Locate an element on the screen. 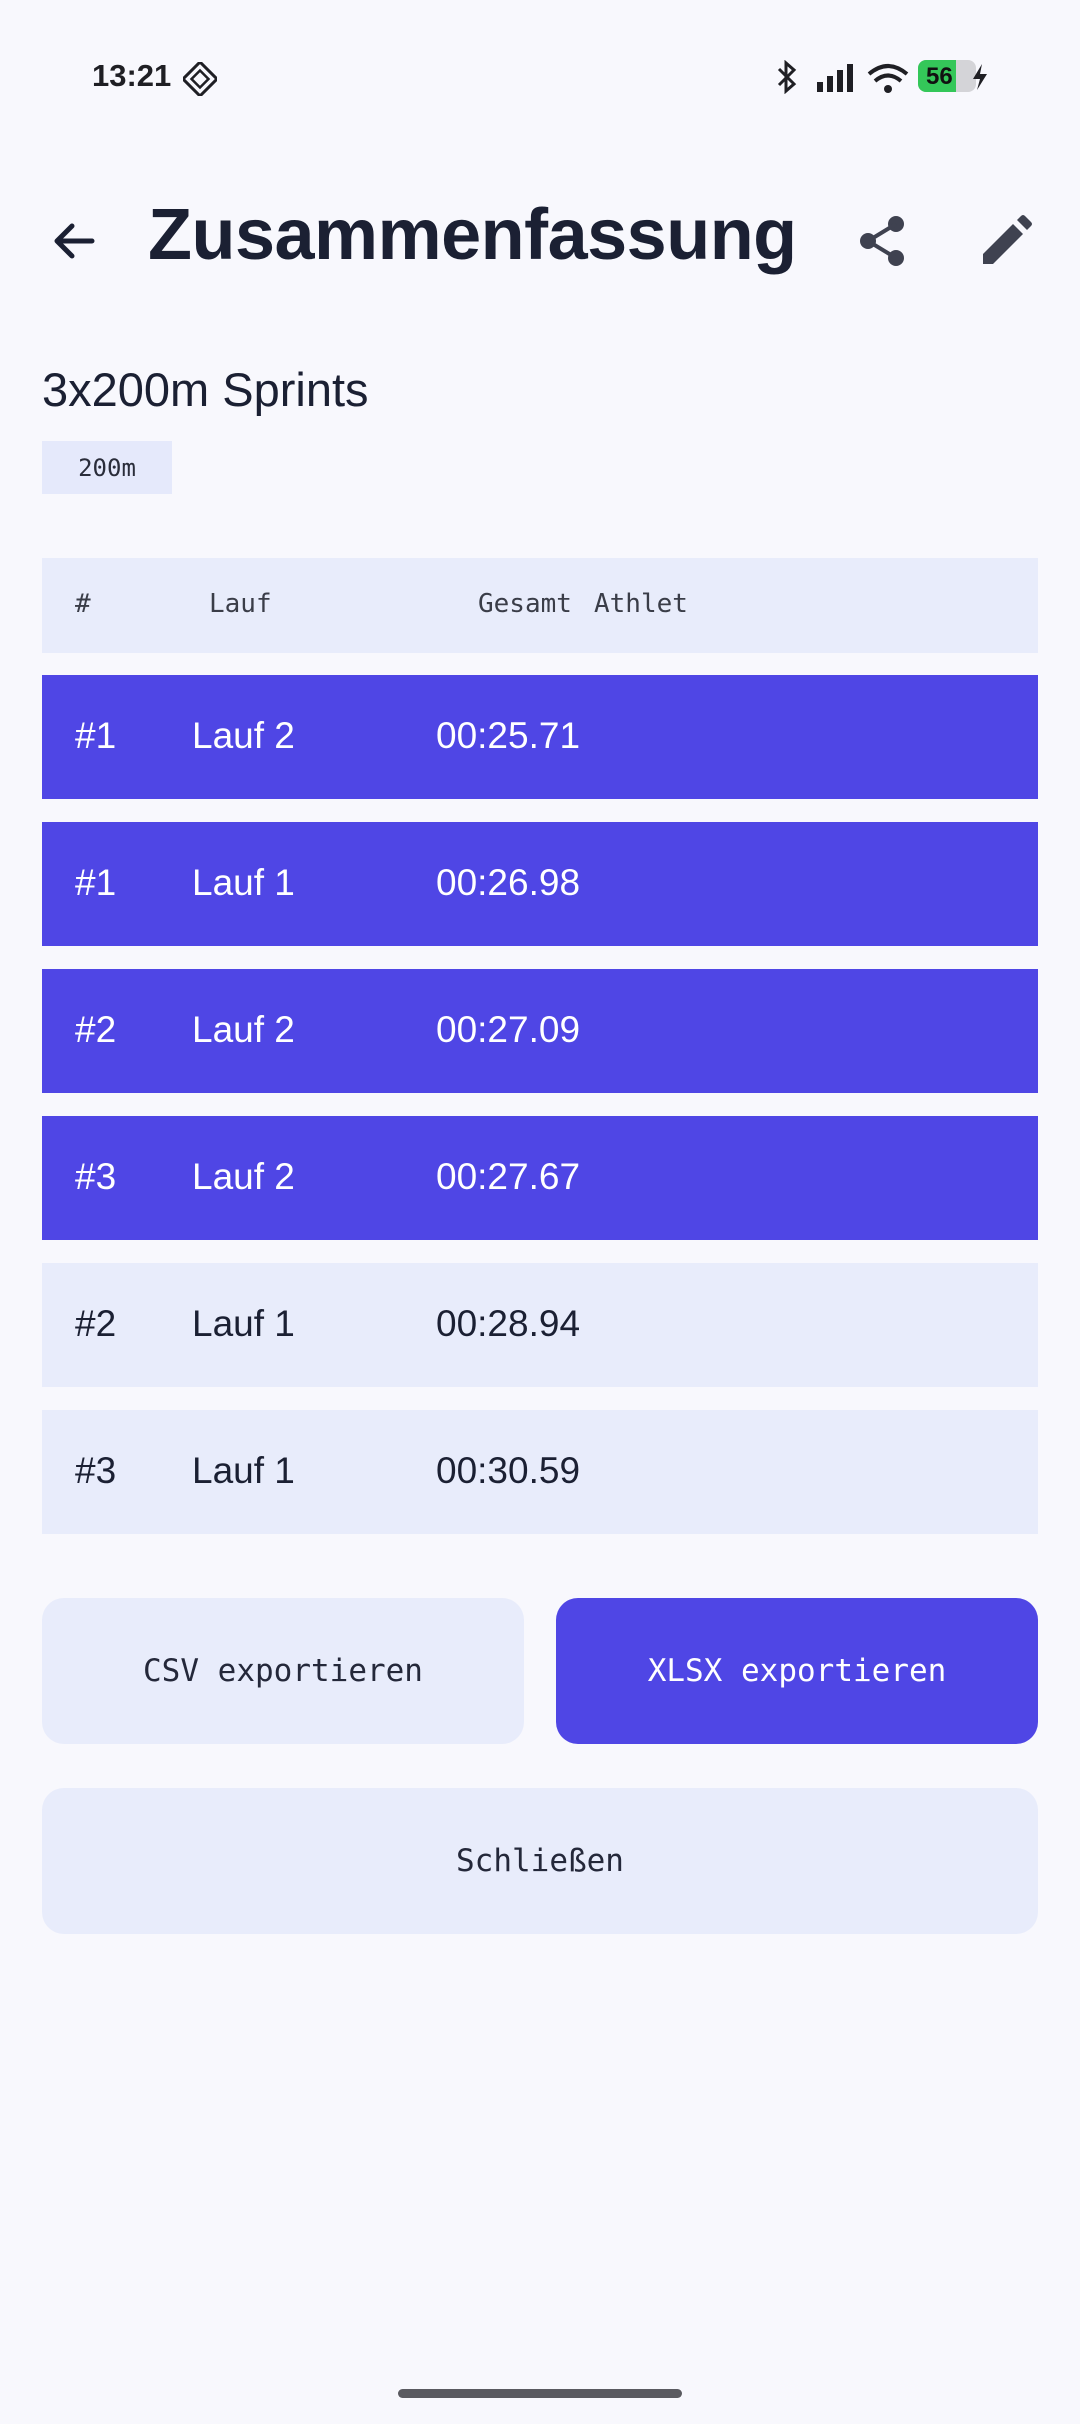 This screenshot has width=1080, height=2424. session-name: 3x200m Sprints is located at coordinates (205, 389).